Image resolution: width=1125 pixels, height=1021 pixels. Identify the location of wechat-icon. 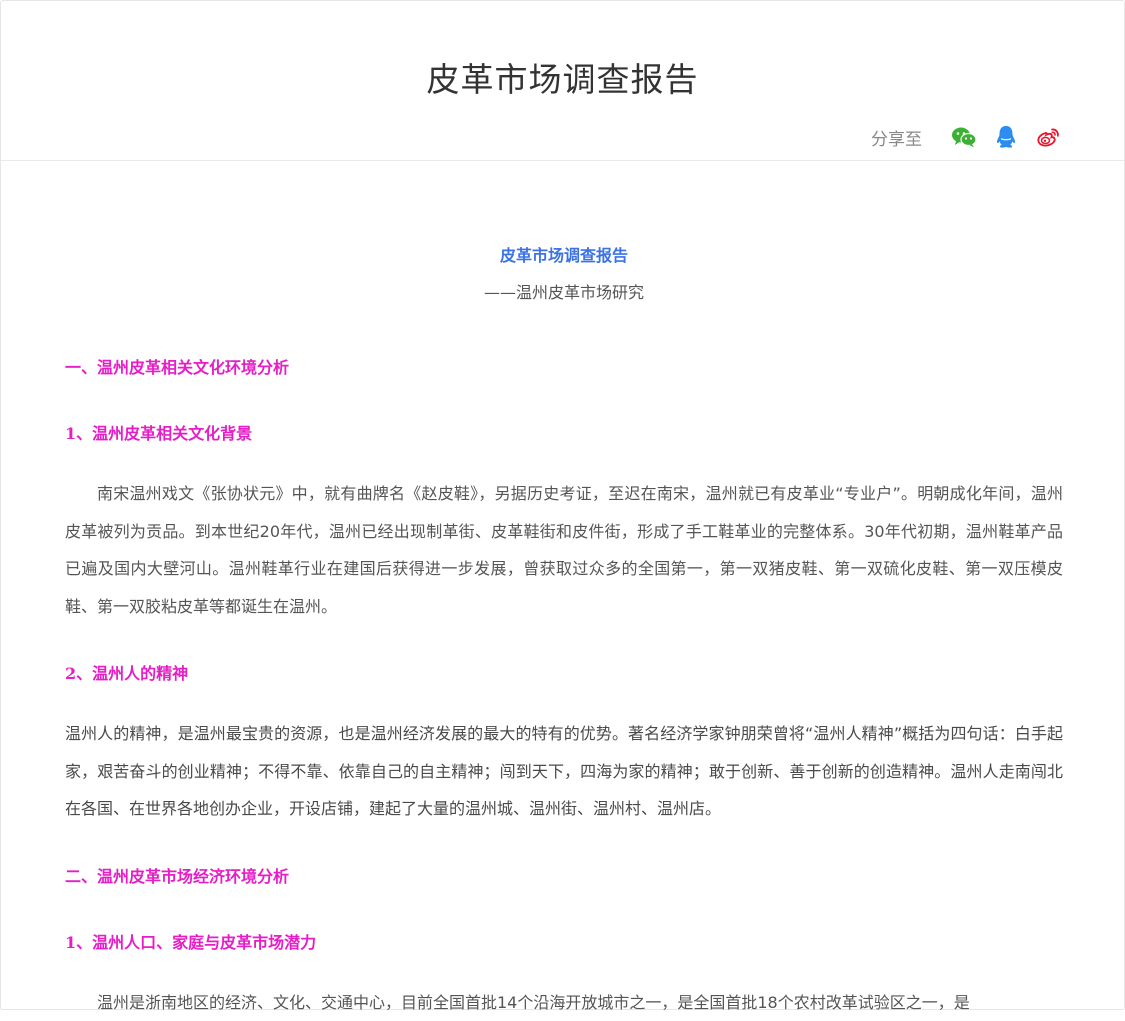
(964, 137).